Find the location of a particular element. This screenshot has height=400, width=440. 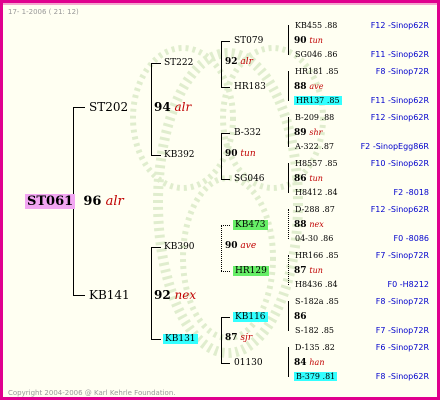

gen2-name: KB131 is located at coordinates (180, 339).